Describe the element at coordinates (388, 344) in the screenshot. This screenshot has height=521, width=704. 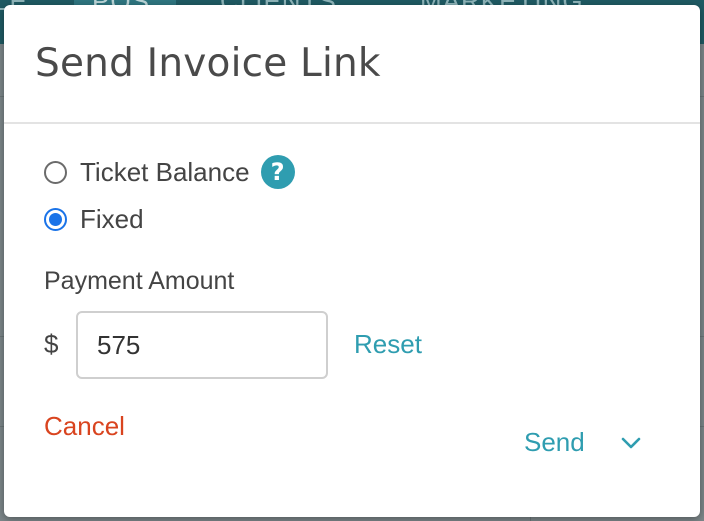
I see `reset-link: Reset` at that location.